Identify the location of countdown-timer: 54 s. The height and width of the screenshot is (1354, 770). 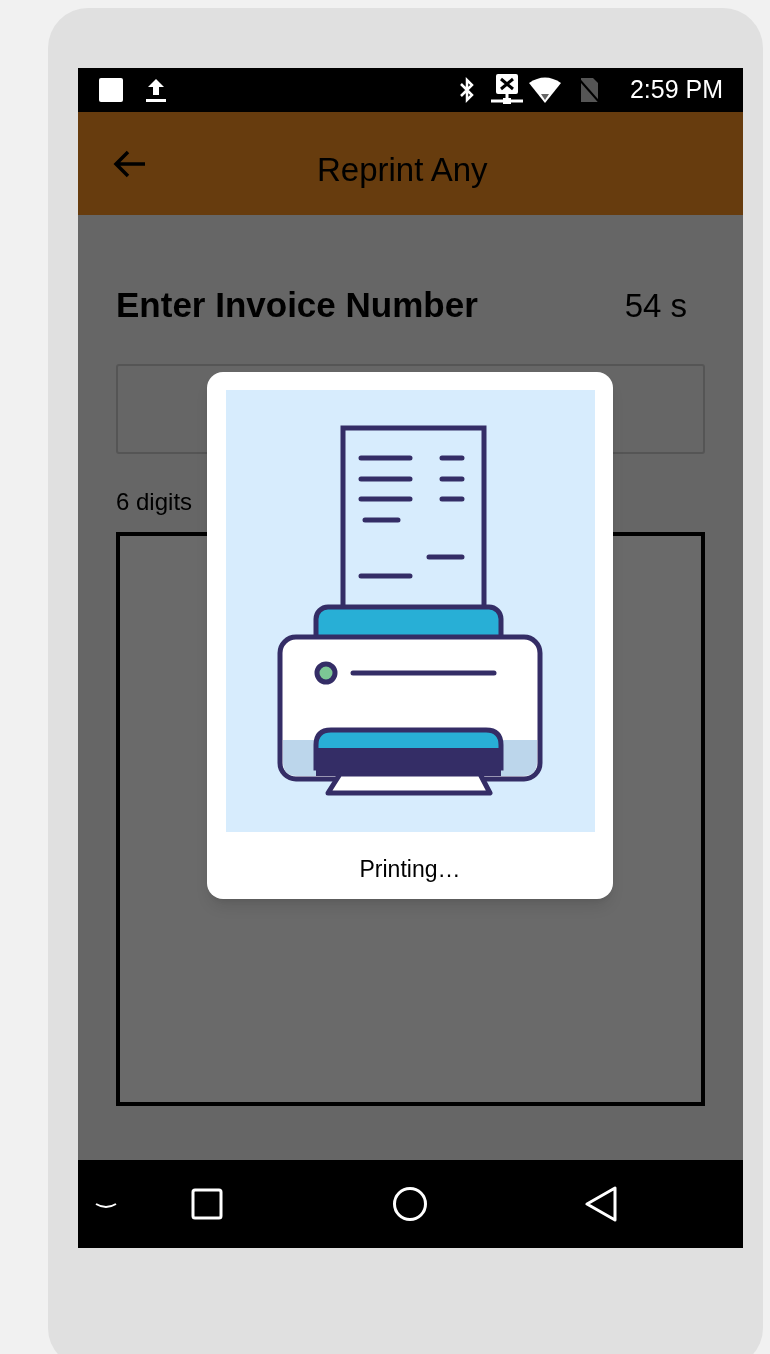
(655, 305).